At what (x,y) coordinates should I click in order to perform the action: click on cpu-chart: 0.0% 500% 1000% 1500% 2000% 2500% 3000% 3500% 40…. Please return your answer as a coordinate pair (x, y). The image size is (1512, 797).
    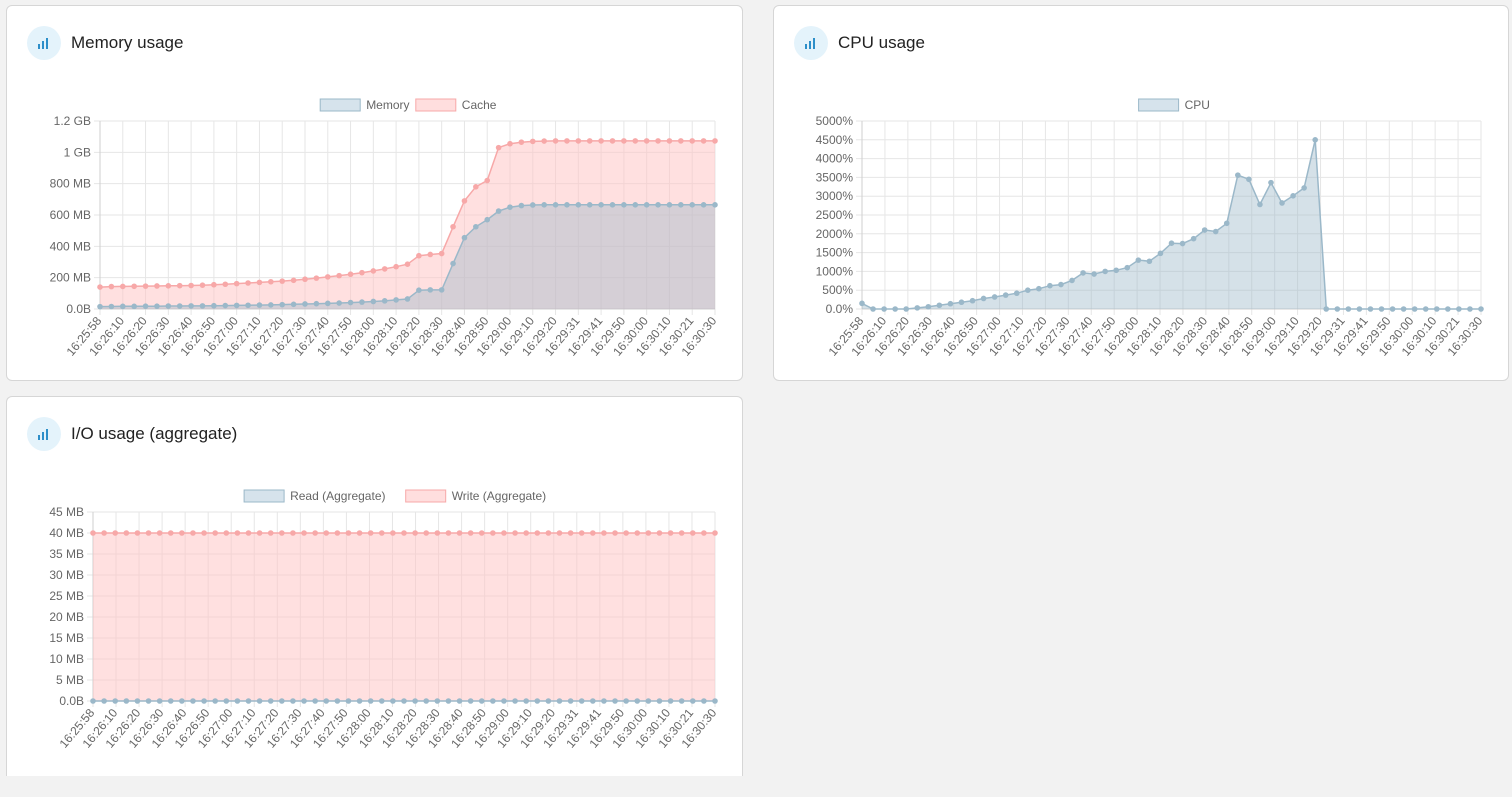
    Looking at the image, I should click on (1151, 228).